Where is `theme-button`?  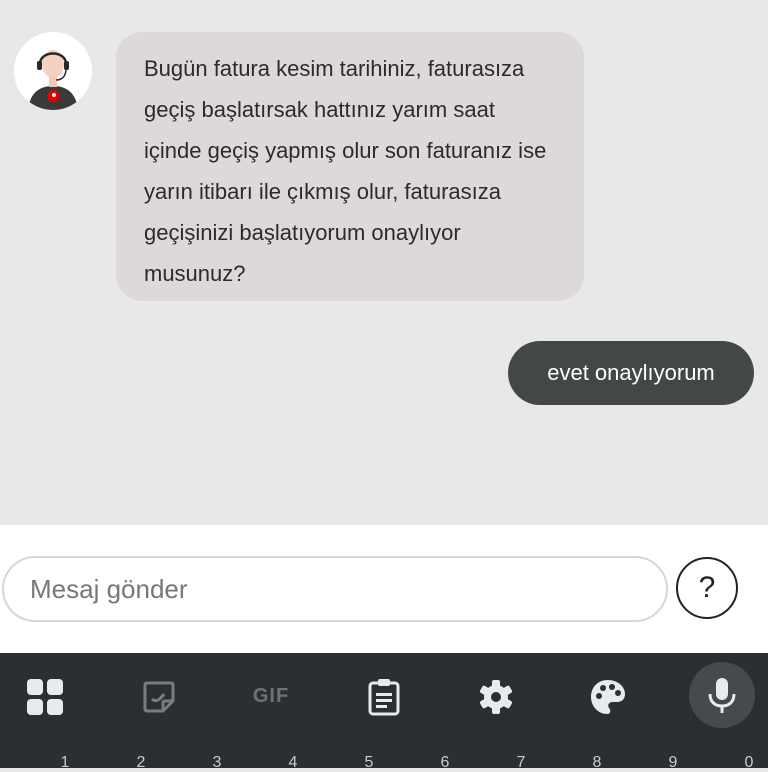
theme-button is located at coordinates (608, 696).